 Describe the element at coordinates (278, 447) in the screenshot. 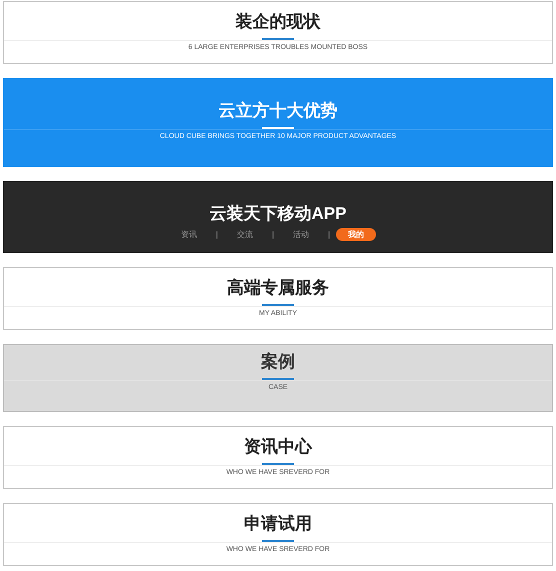

I see `section-title: 资讯中心` at that location.